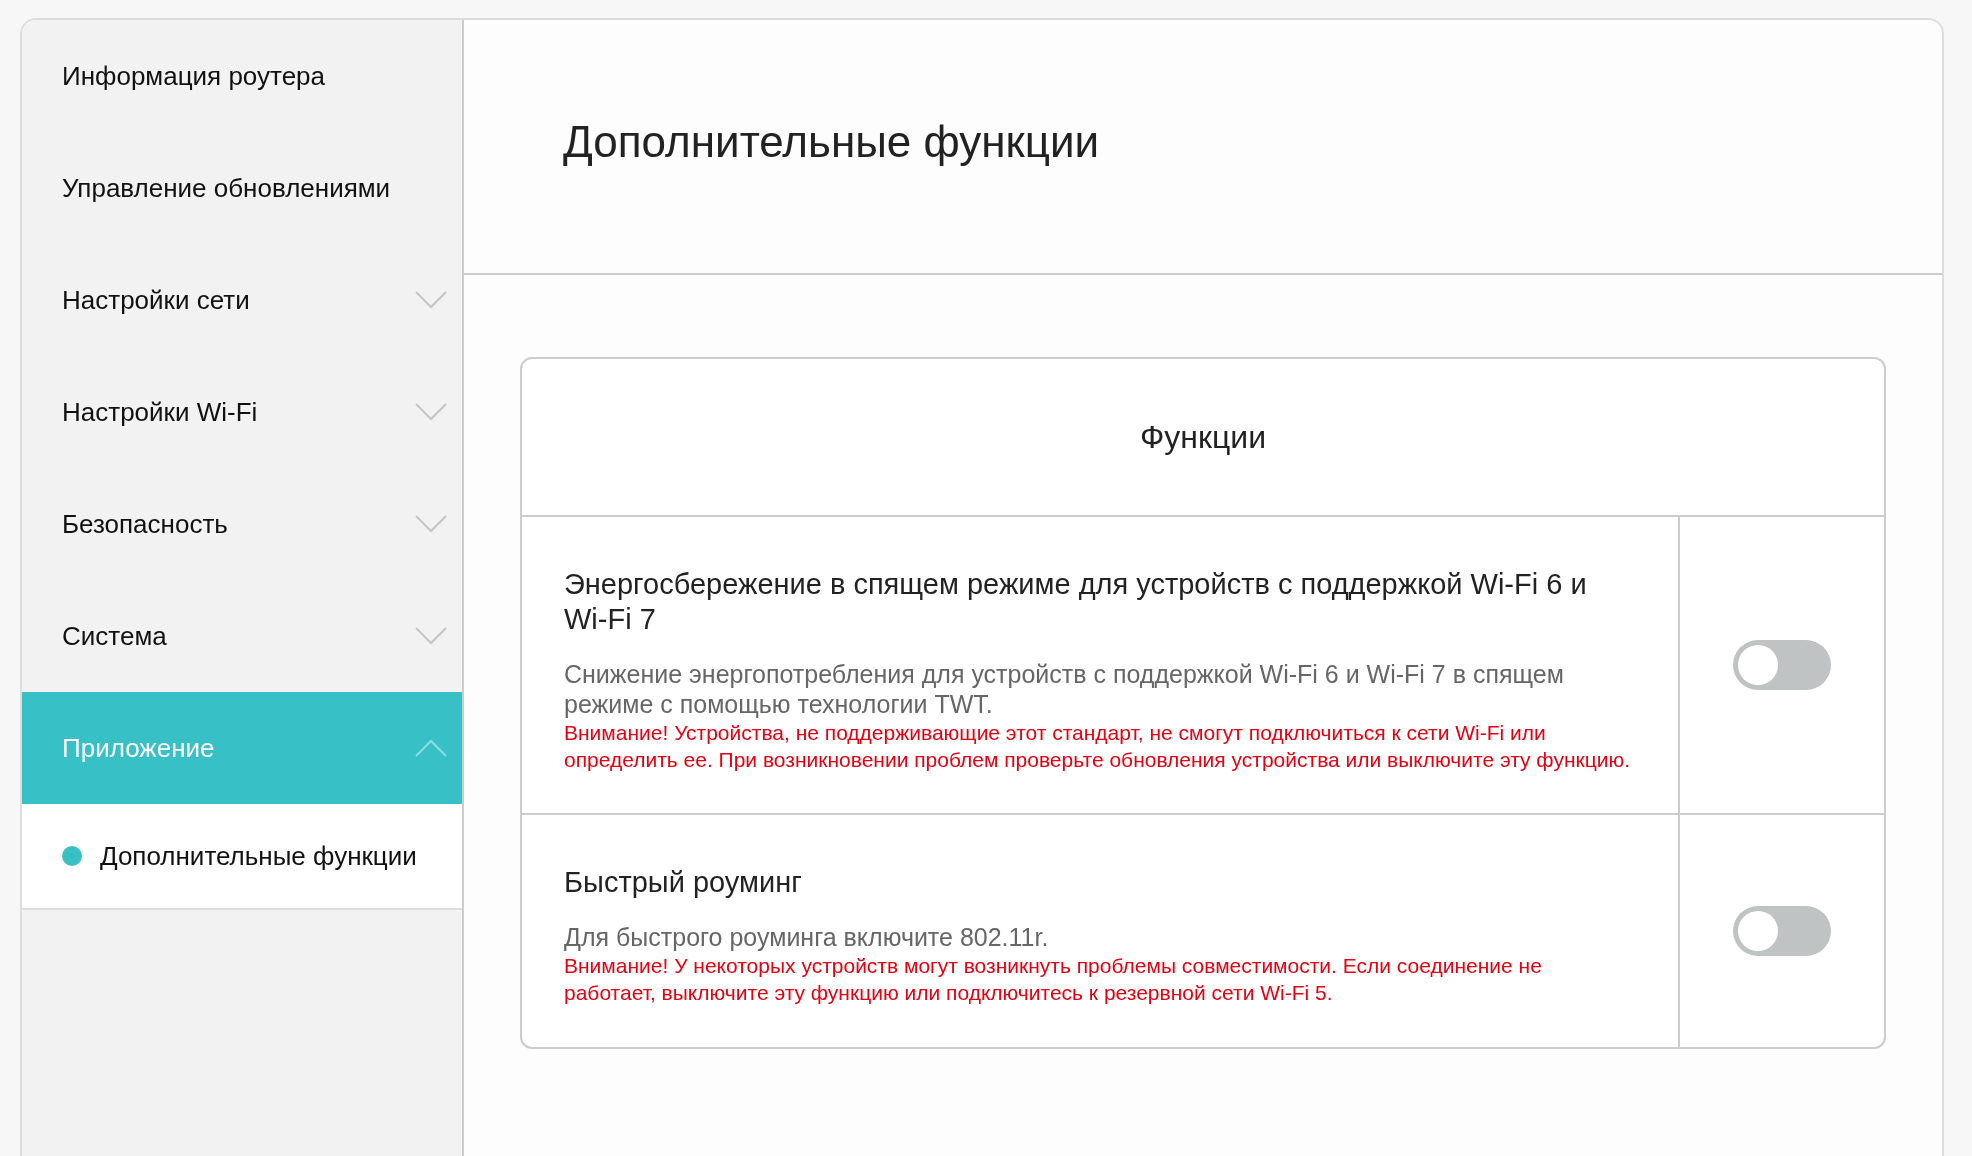 This screenshot has width=1972, height=1156. I want to click on warning-text: Внимание! Устройства, не поддерживающие этот стандарт, не смогут подключиться к сети Wi-Fi или определить ее. При возникновении проблем проверьте обновления устройства или выключите эту функцию., so click(1098, 746).